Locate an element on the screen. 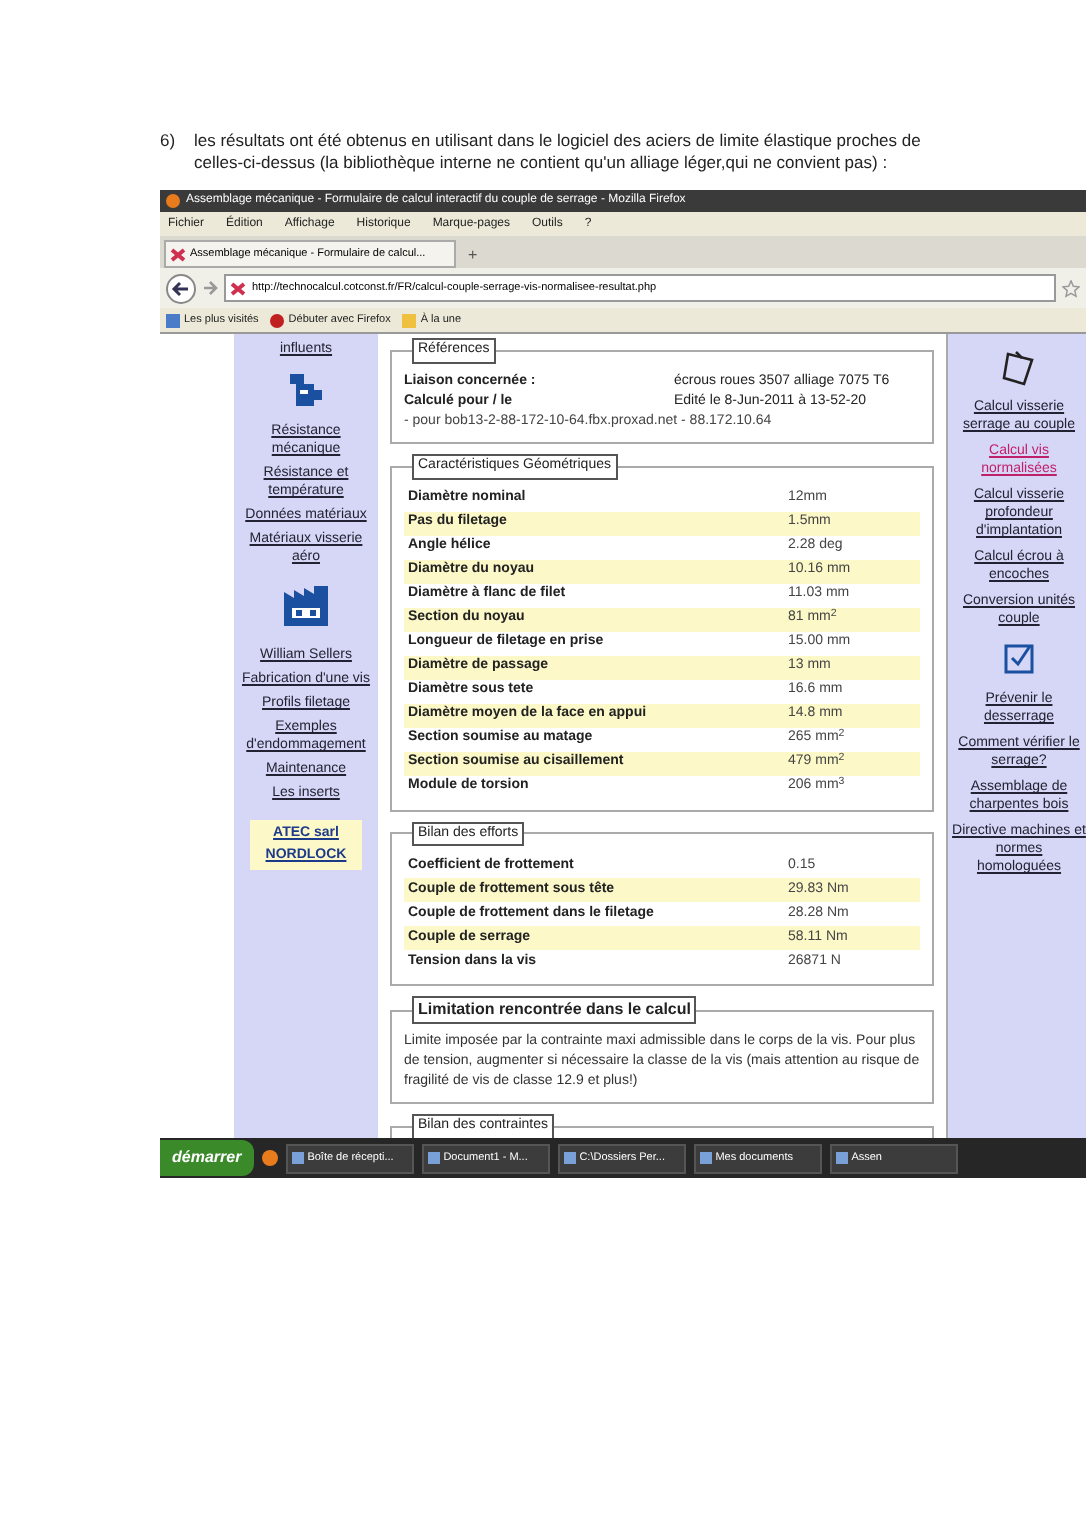 This screenshot has height=1536, width=1086. machine-icon is located at coordinates (306, 390).